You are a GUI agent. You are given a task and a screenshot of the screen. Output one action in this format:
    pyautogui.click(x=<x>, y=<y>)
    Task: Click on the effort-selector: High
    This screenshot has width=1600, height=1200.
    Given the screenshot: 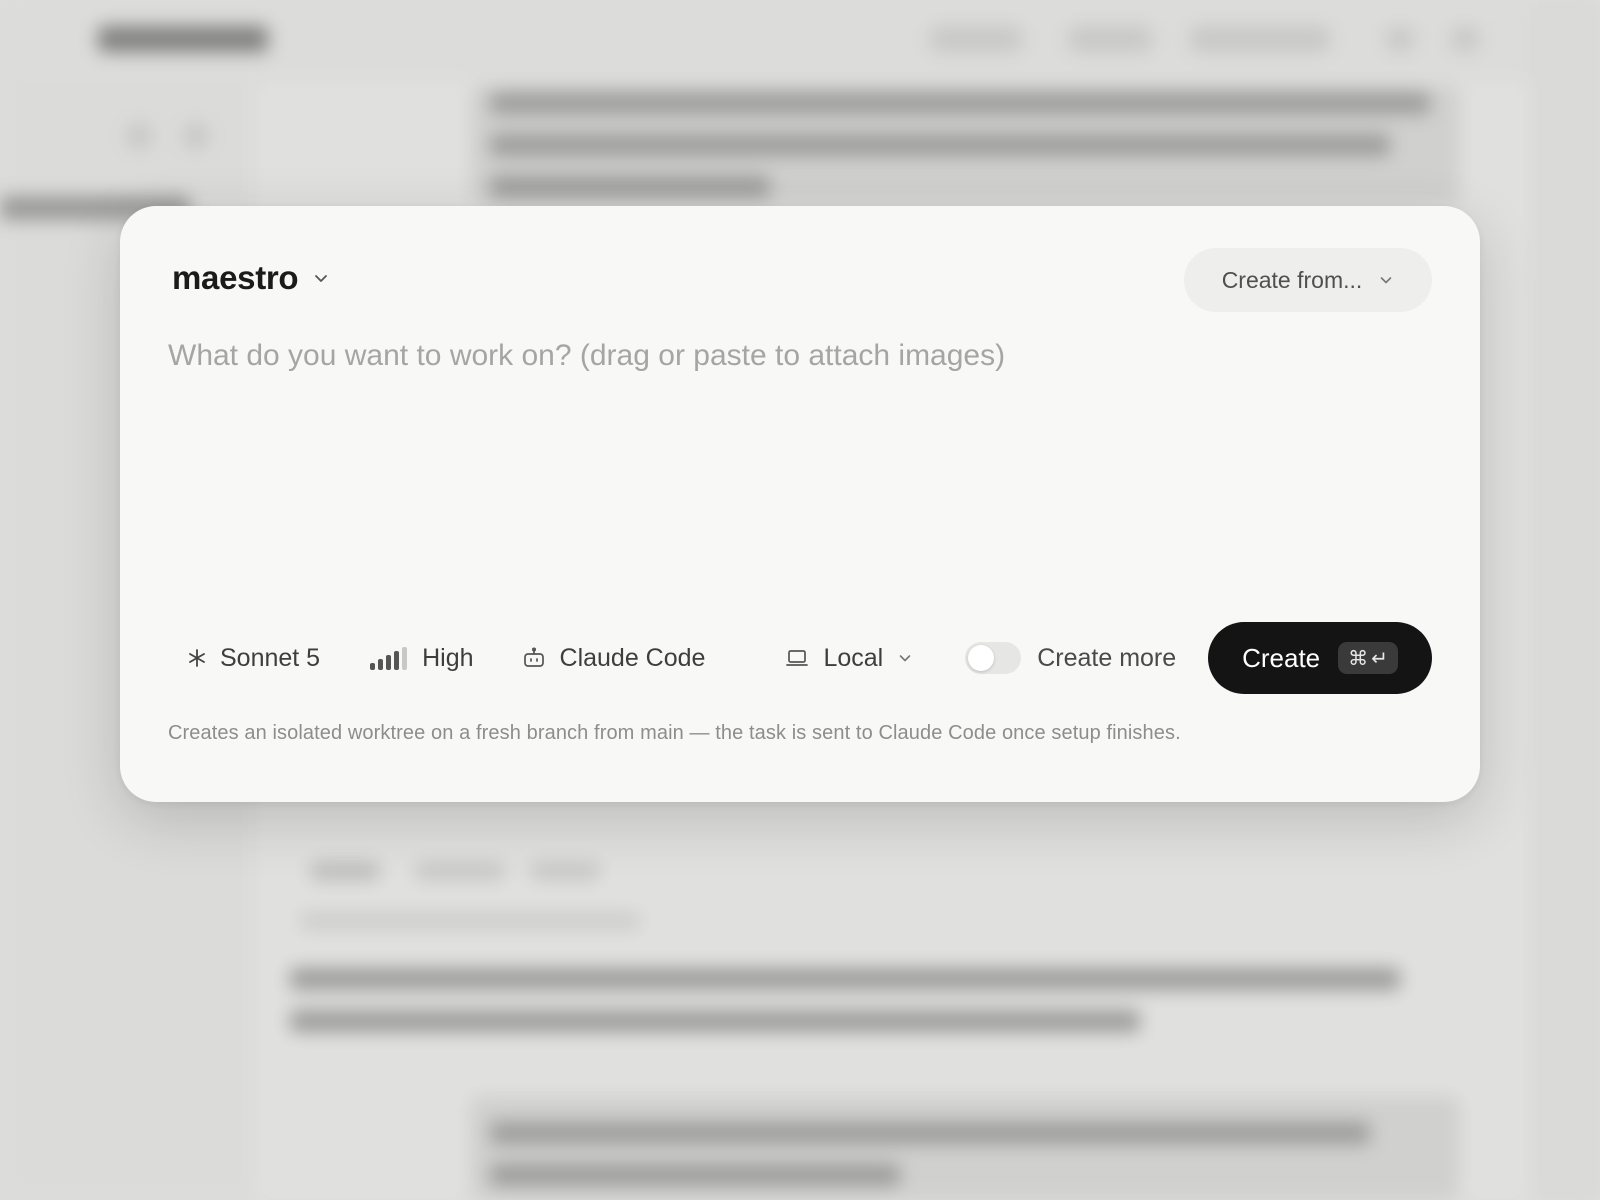 What is the action you would take?
    pyautogui.click(x=420, y=658)
    